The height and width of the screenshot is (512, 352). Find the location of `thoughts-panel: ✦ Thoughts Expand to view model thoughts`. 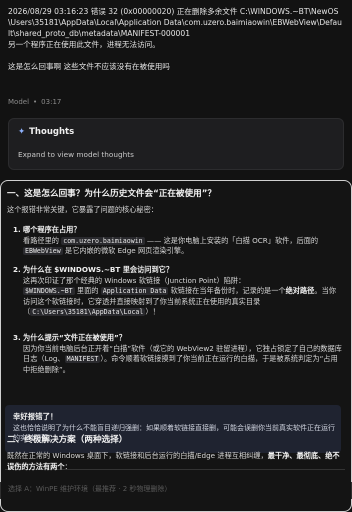

thoughts-panel: ✦ Thoughts Expand to view model thoughts is located at coordinates (176, 144).